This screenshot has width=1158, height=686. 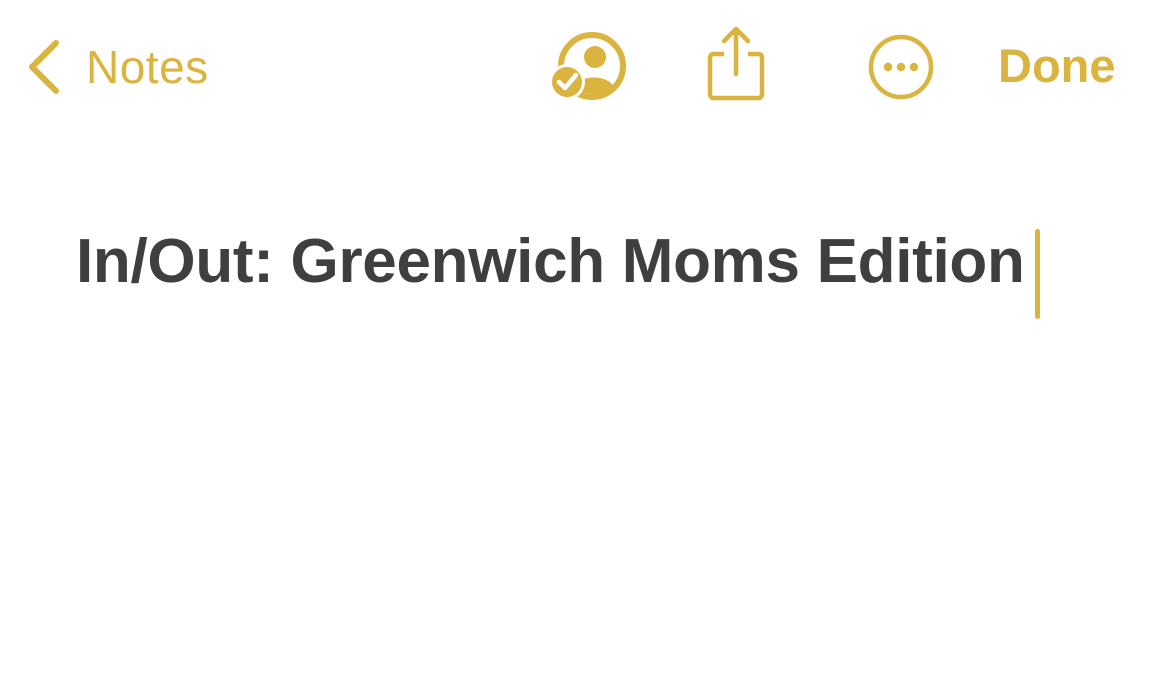 I want to click on note-text-area: In/Out: Greenwich Moms Edition, so click(x=606, y=274).